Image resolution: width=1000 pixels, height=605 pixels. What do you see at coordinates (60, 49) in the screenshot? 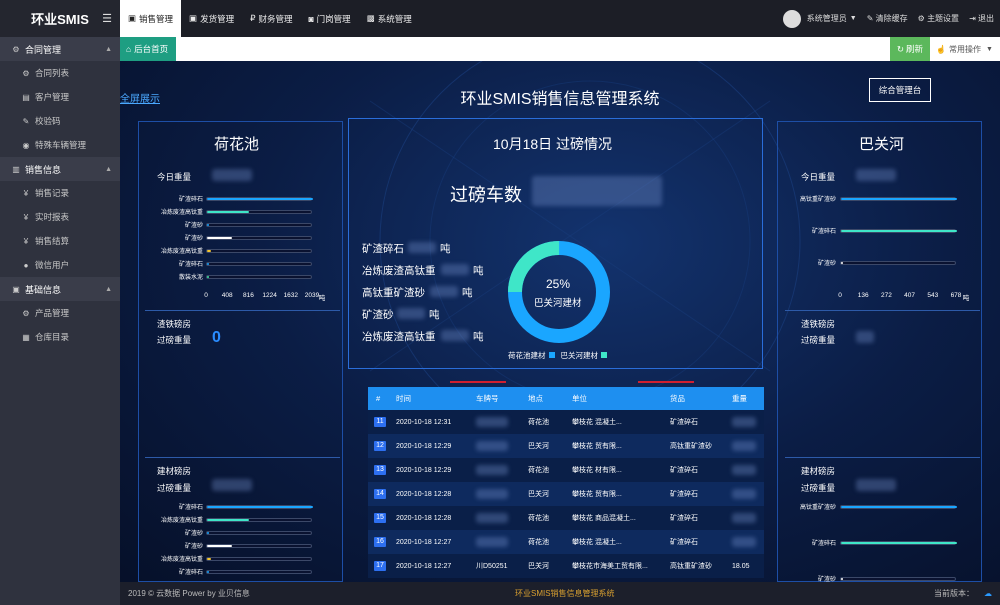
I see `sidebar-group: ⚙ 合同管理 ▲` at bounding box center [60, 49].